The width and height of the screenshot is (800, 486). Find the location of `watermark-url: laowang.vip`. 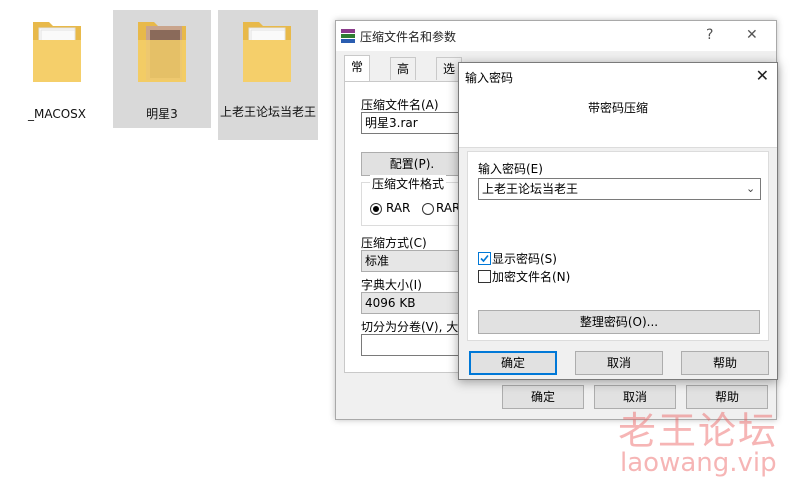

watermark-url: laowang.vip is located at coordinates (698, 463).